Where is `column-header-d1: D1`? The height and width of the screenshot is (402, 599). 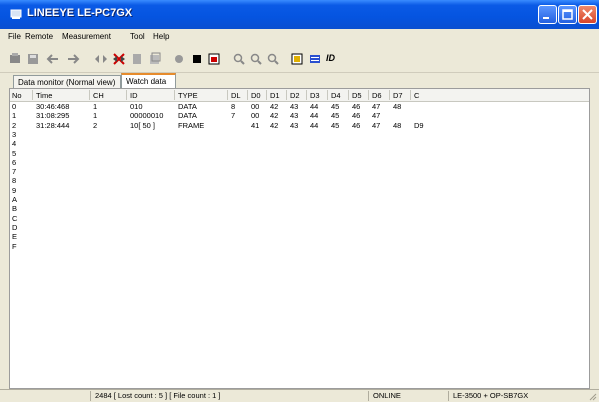 column-header-d1: D1 is located at coordinates (275, 95).